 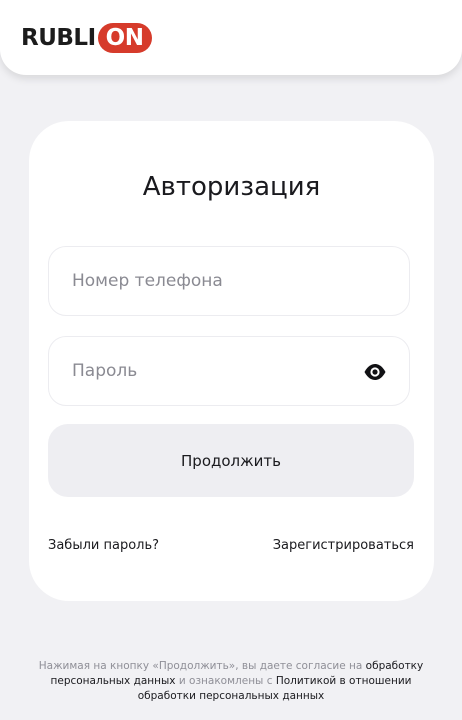 What do you see at coordinates (225, 680) in the screenshot?
I see `consent-part-2: и ознакомлены с` at bounding box center [225, 680].